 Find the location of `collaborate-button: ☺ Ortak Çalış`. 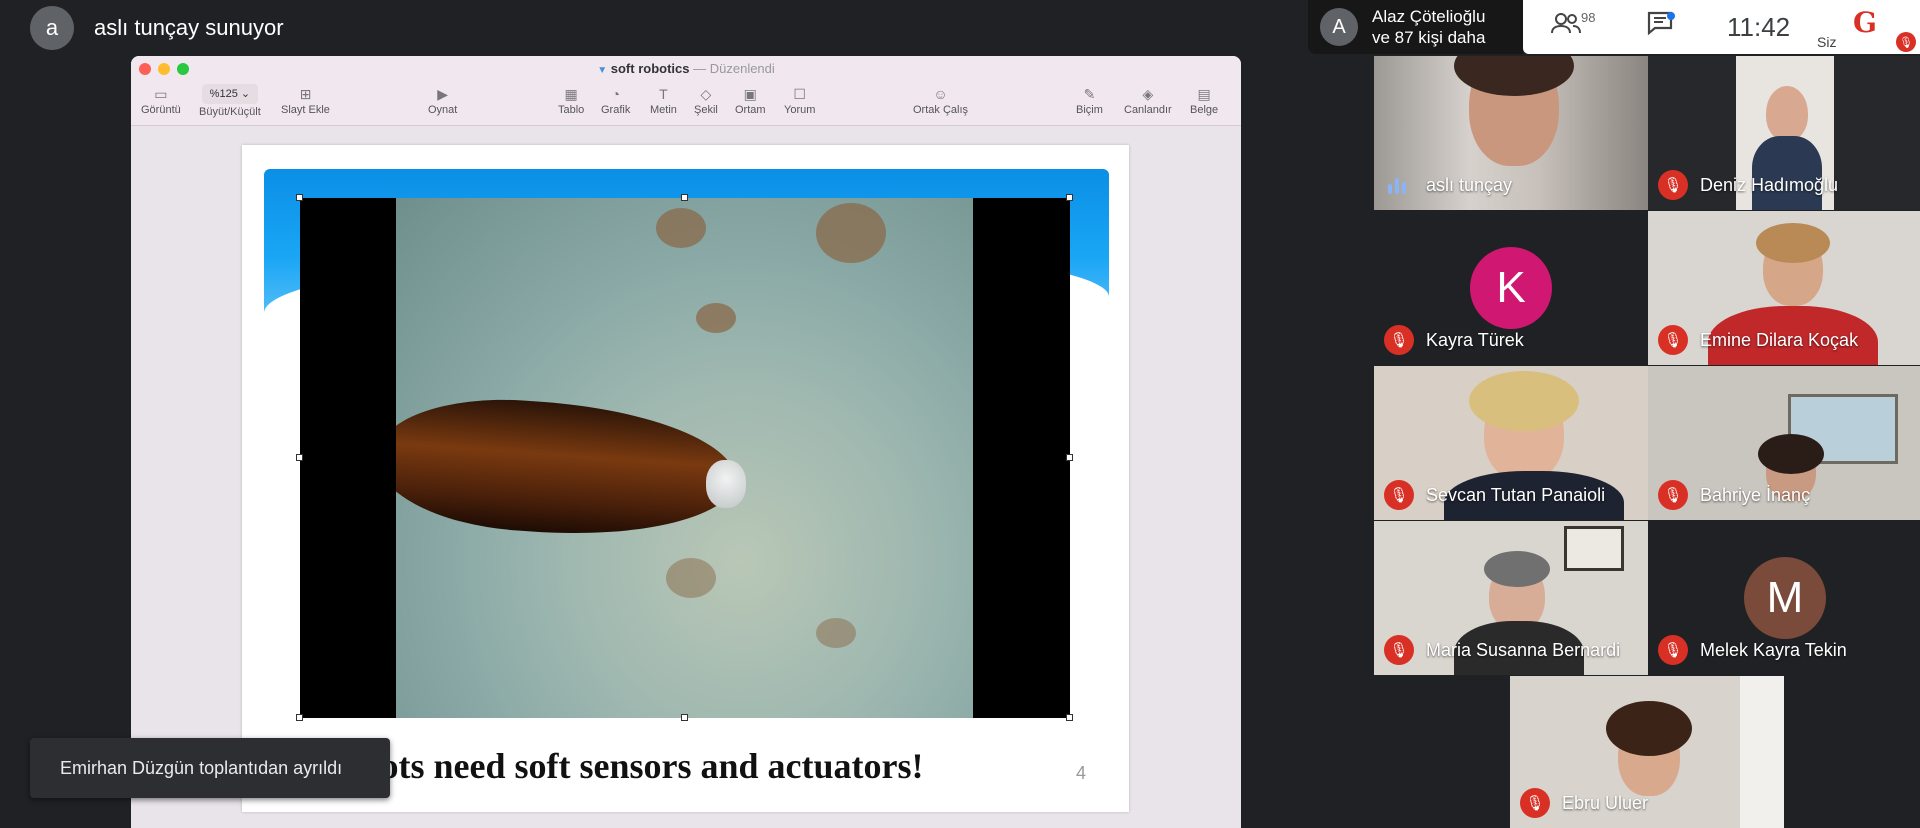

collaborate-button: ☺ Ortak Çalış is located at coordinates (940, 100).